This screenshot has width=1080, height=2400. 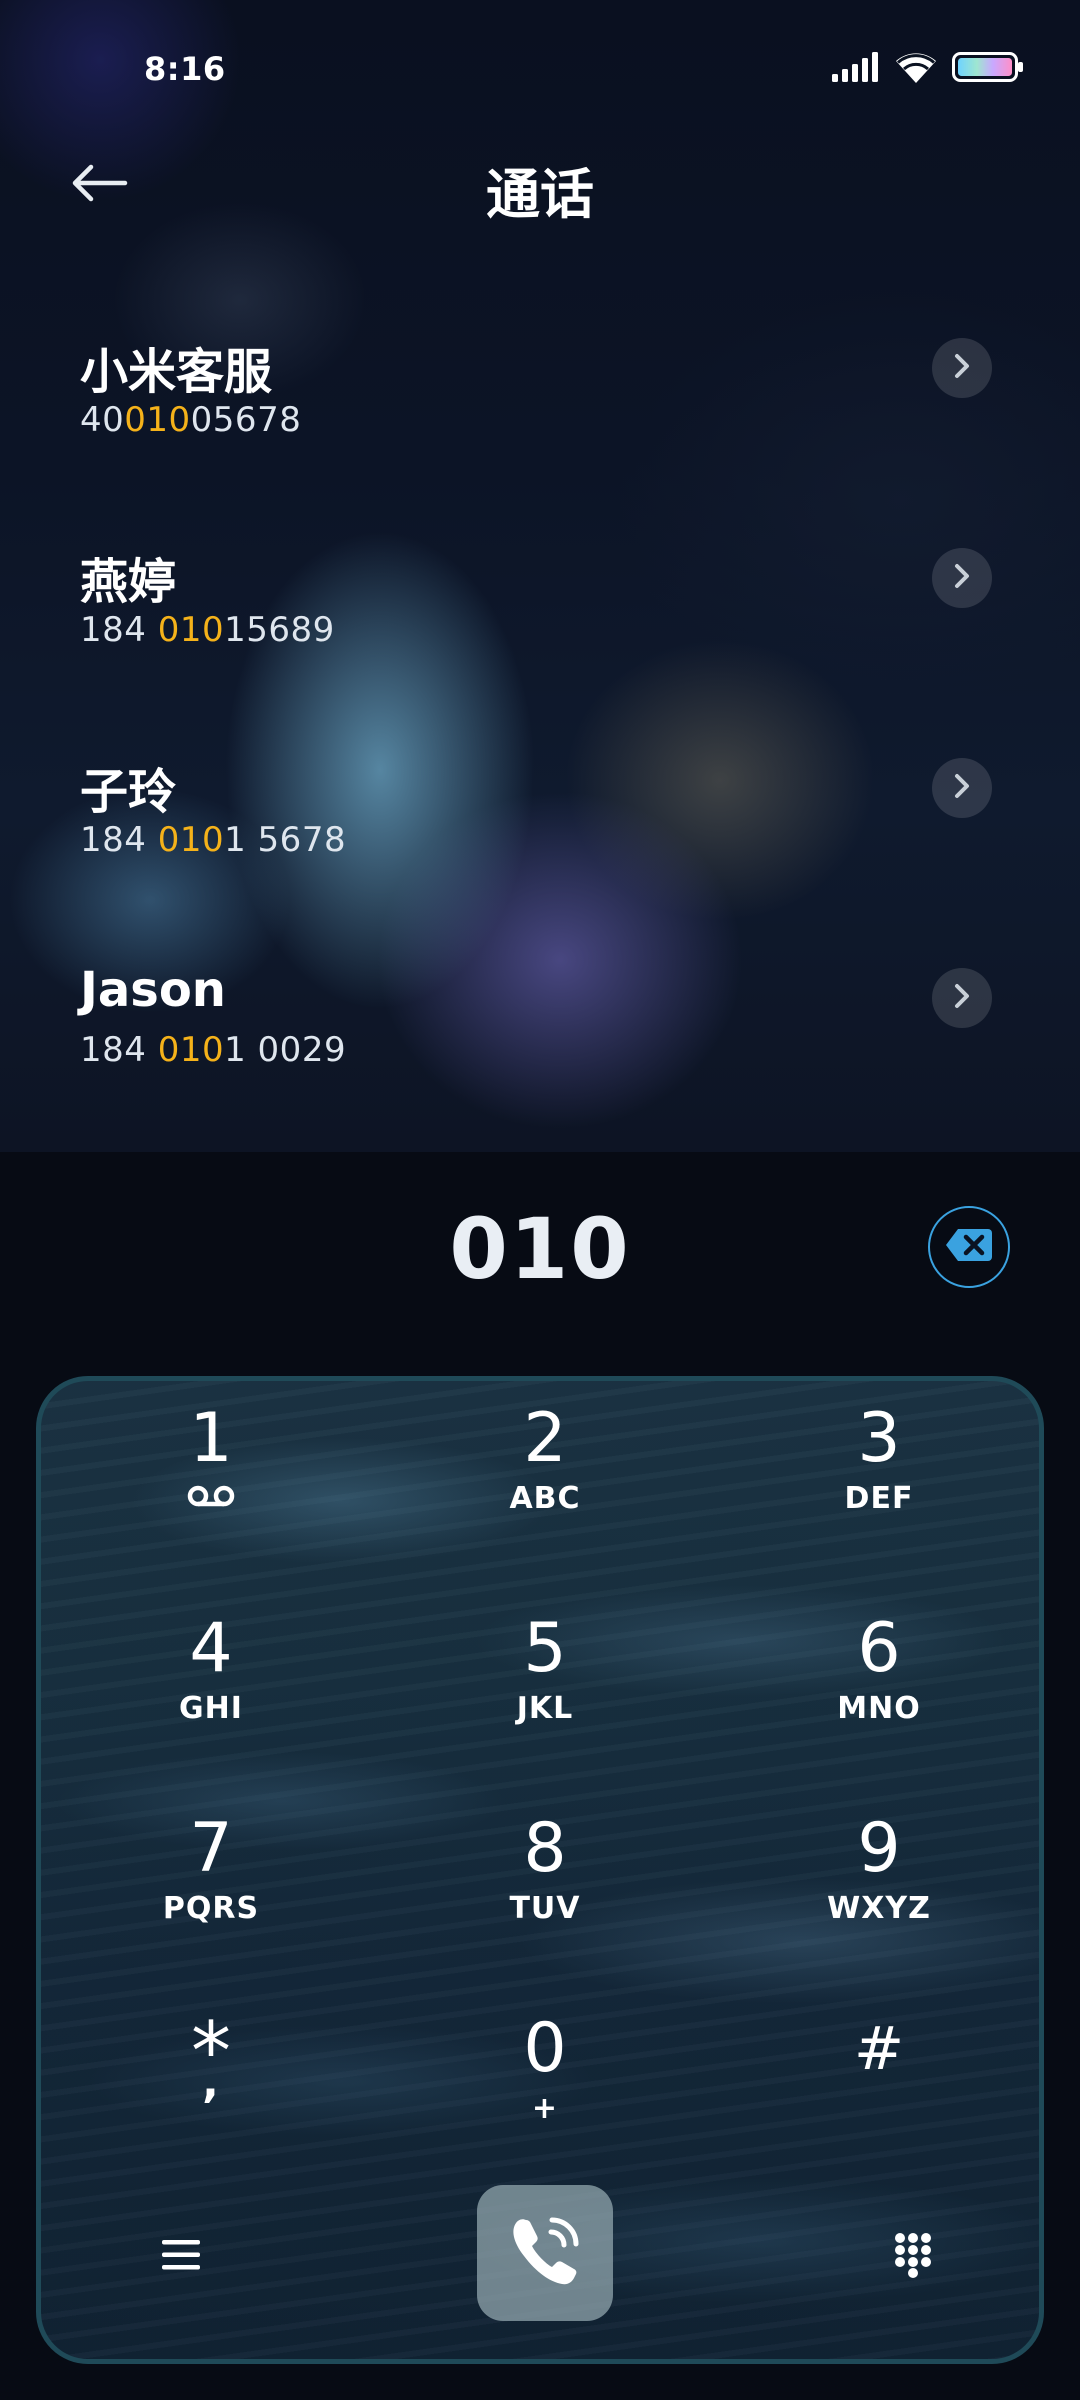 I want to click on contact-name: 燕婷, so click(x=128, y=582).